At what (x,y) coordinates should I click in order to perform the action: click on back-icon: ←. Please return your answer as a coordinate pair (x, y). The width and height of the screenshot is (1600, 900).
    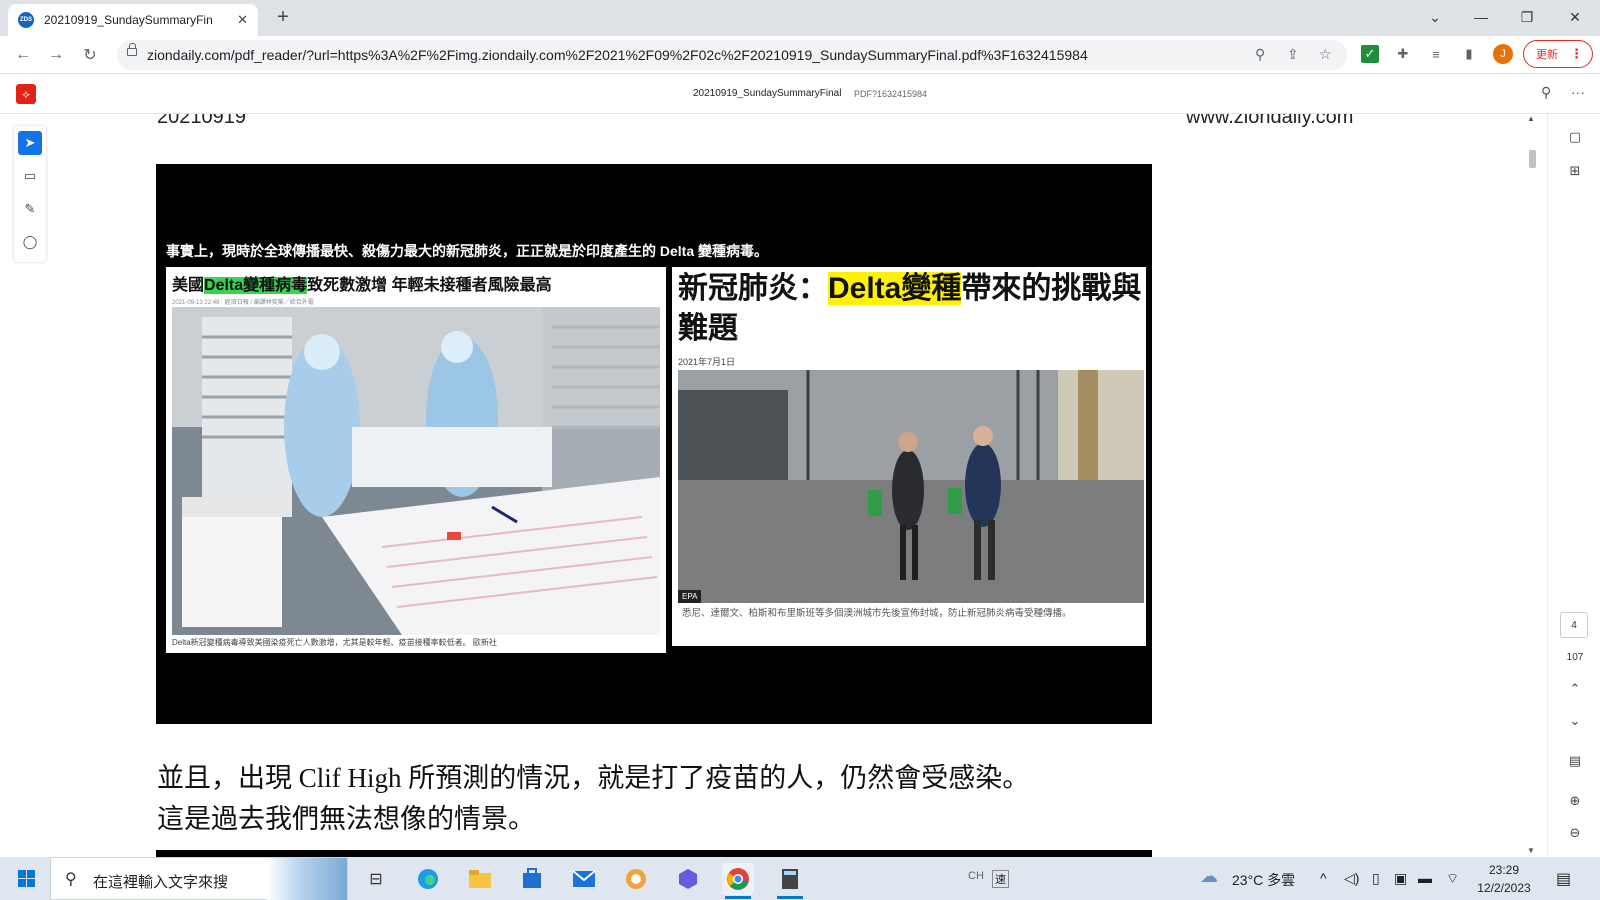
    Looking at the image, I should click on (23, 55).